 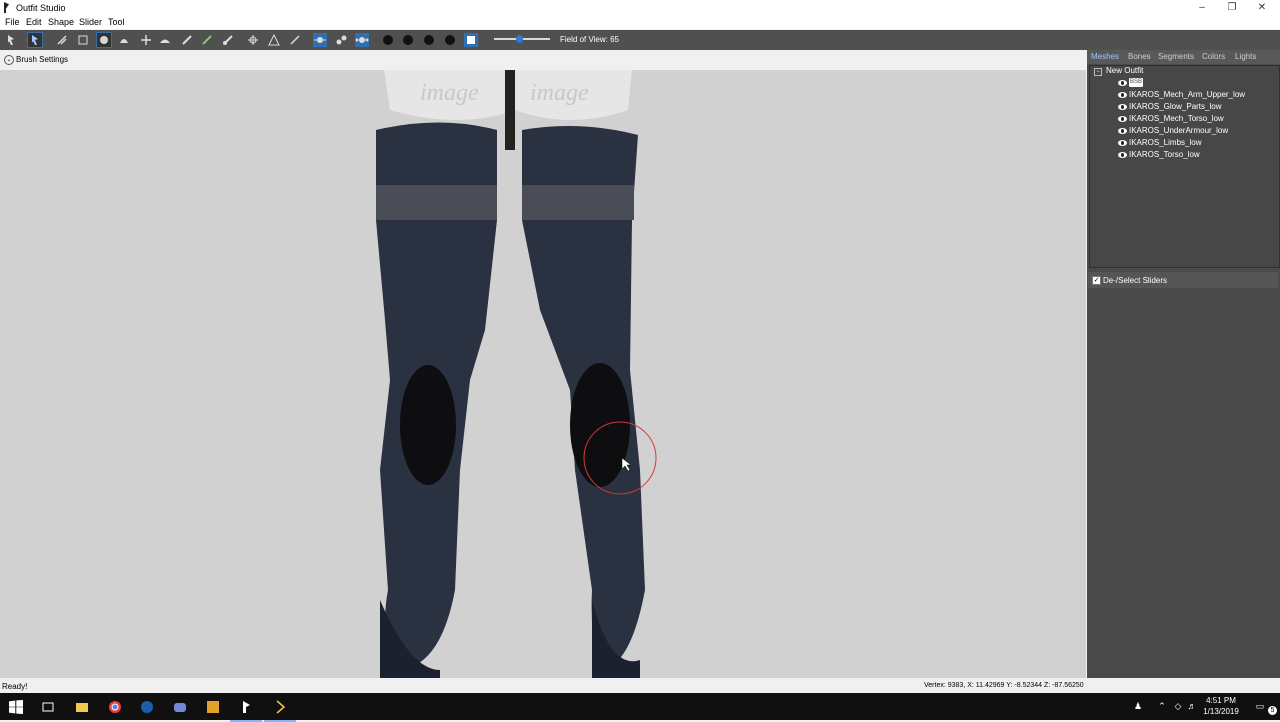 I want to click on perspective-view-icon, so click(x=471, y=40).